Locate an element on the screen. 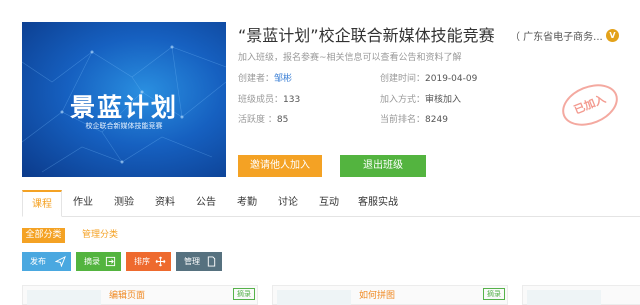 The height and width of the screenshot is (305, 640). created-info: 创建时间：2019-04-09 is located at coordinates (428, 77).